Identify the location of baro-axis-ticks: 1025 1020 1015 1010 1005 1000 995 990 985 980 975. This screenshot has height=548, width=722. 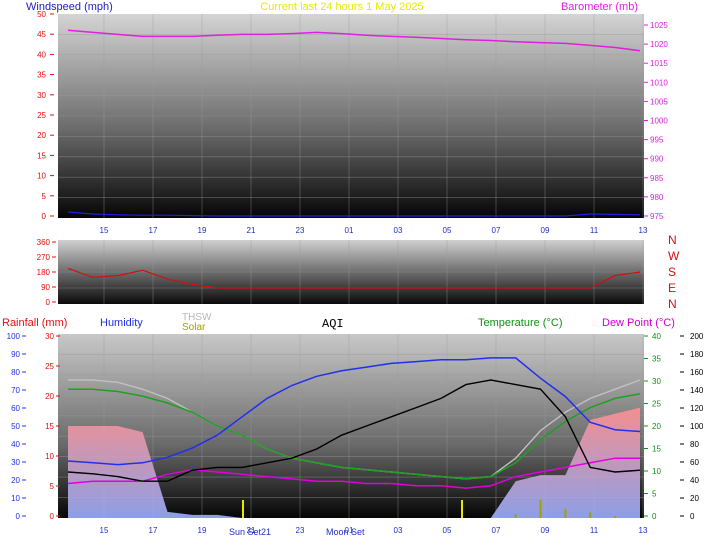
(656, 121).